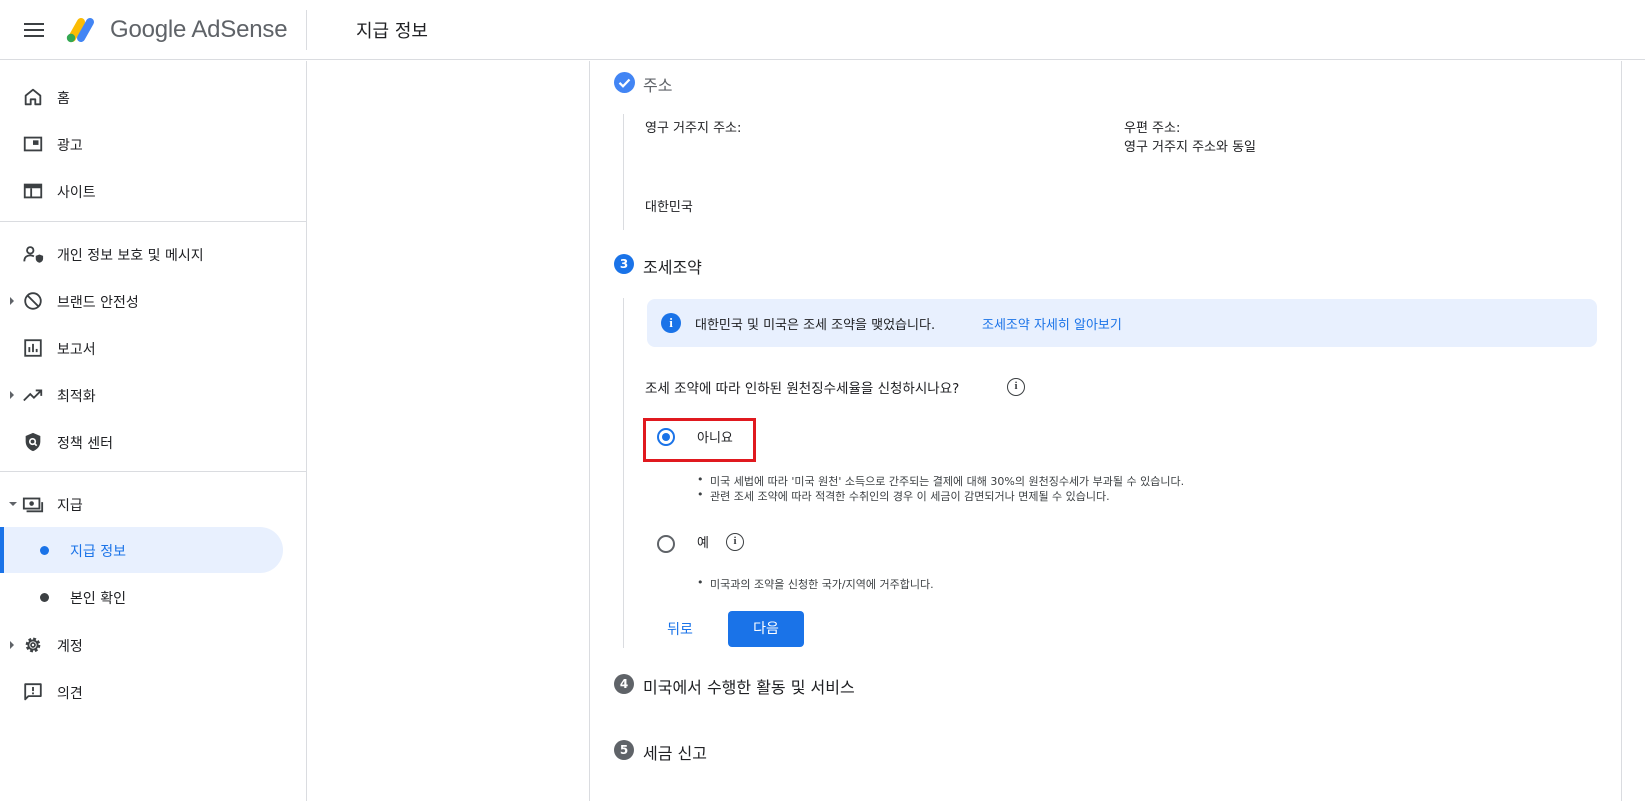 The height and width of the screenshot is (801, 1645). Describe the element at coordinates (33, 348) in the screenshot. I see `reports-icon` at that location.